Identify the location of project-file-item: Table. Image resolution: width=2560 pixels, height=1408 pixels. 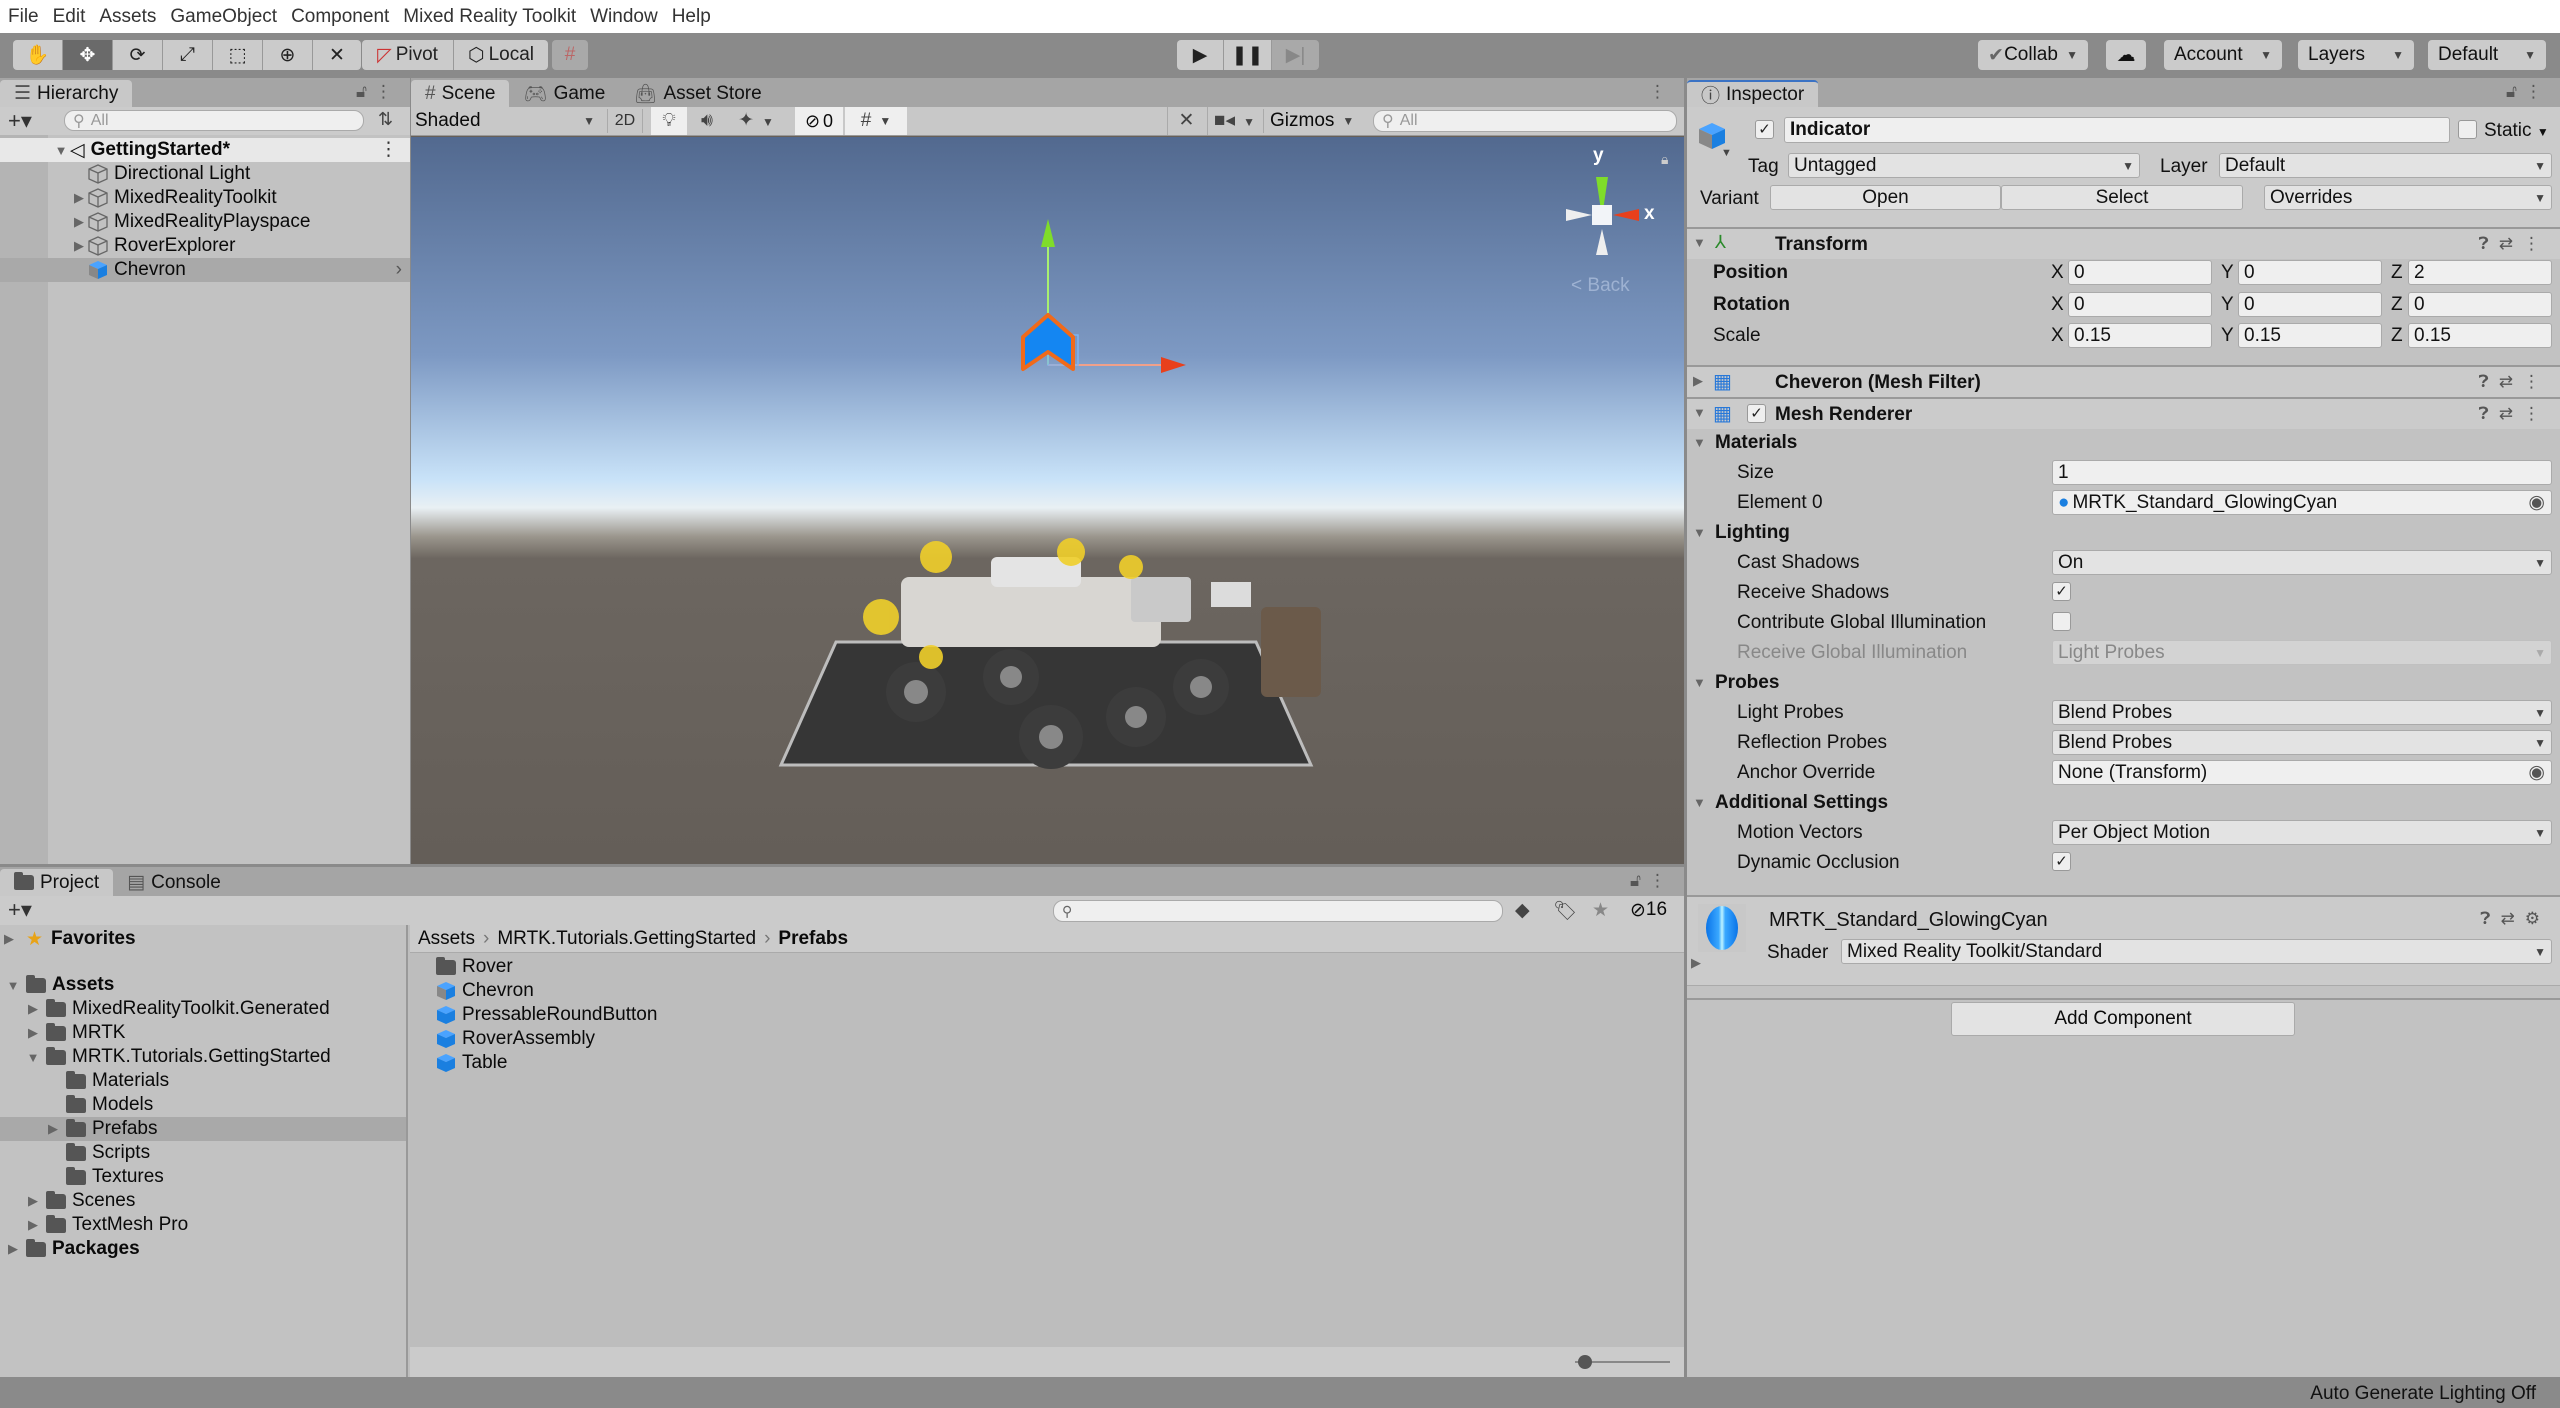
(471, 1063).